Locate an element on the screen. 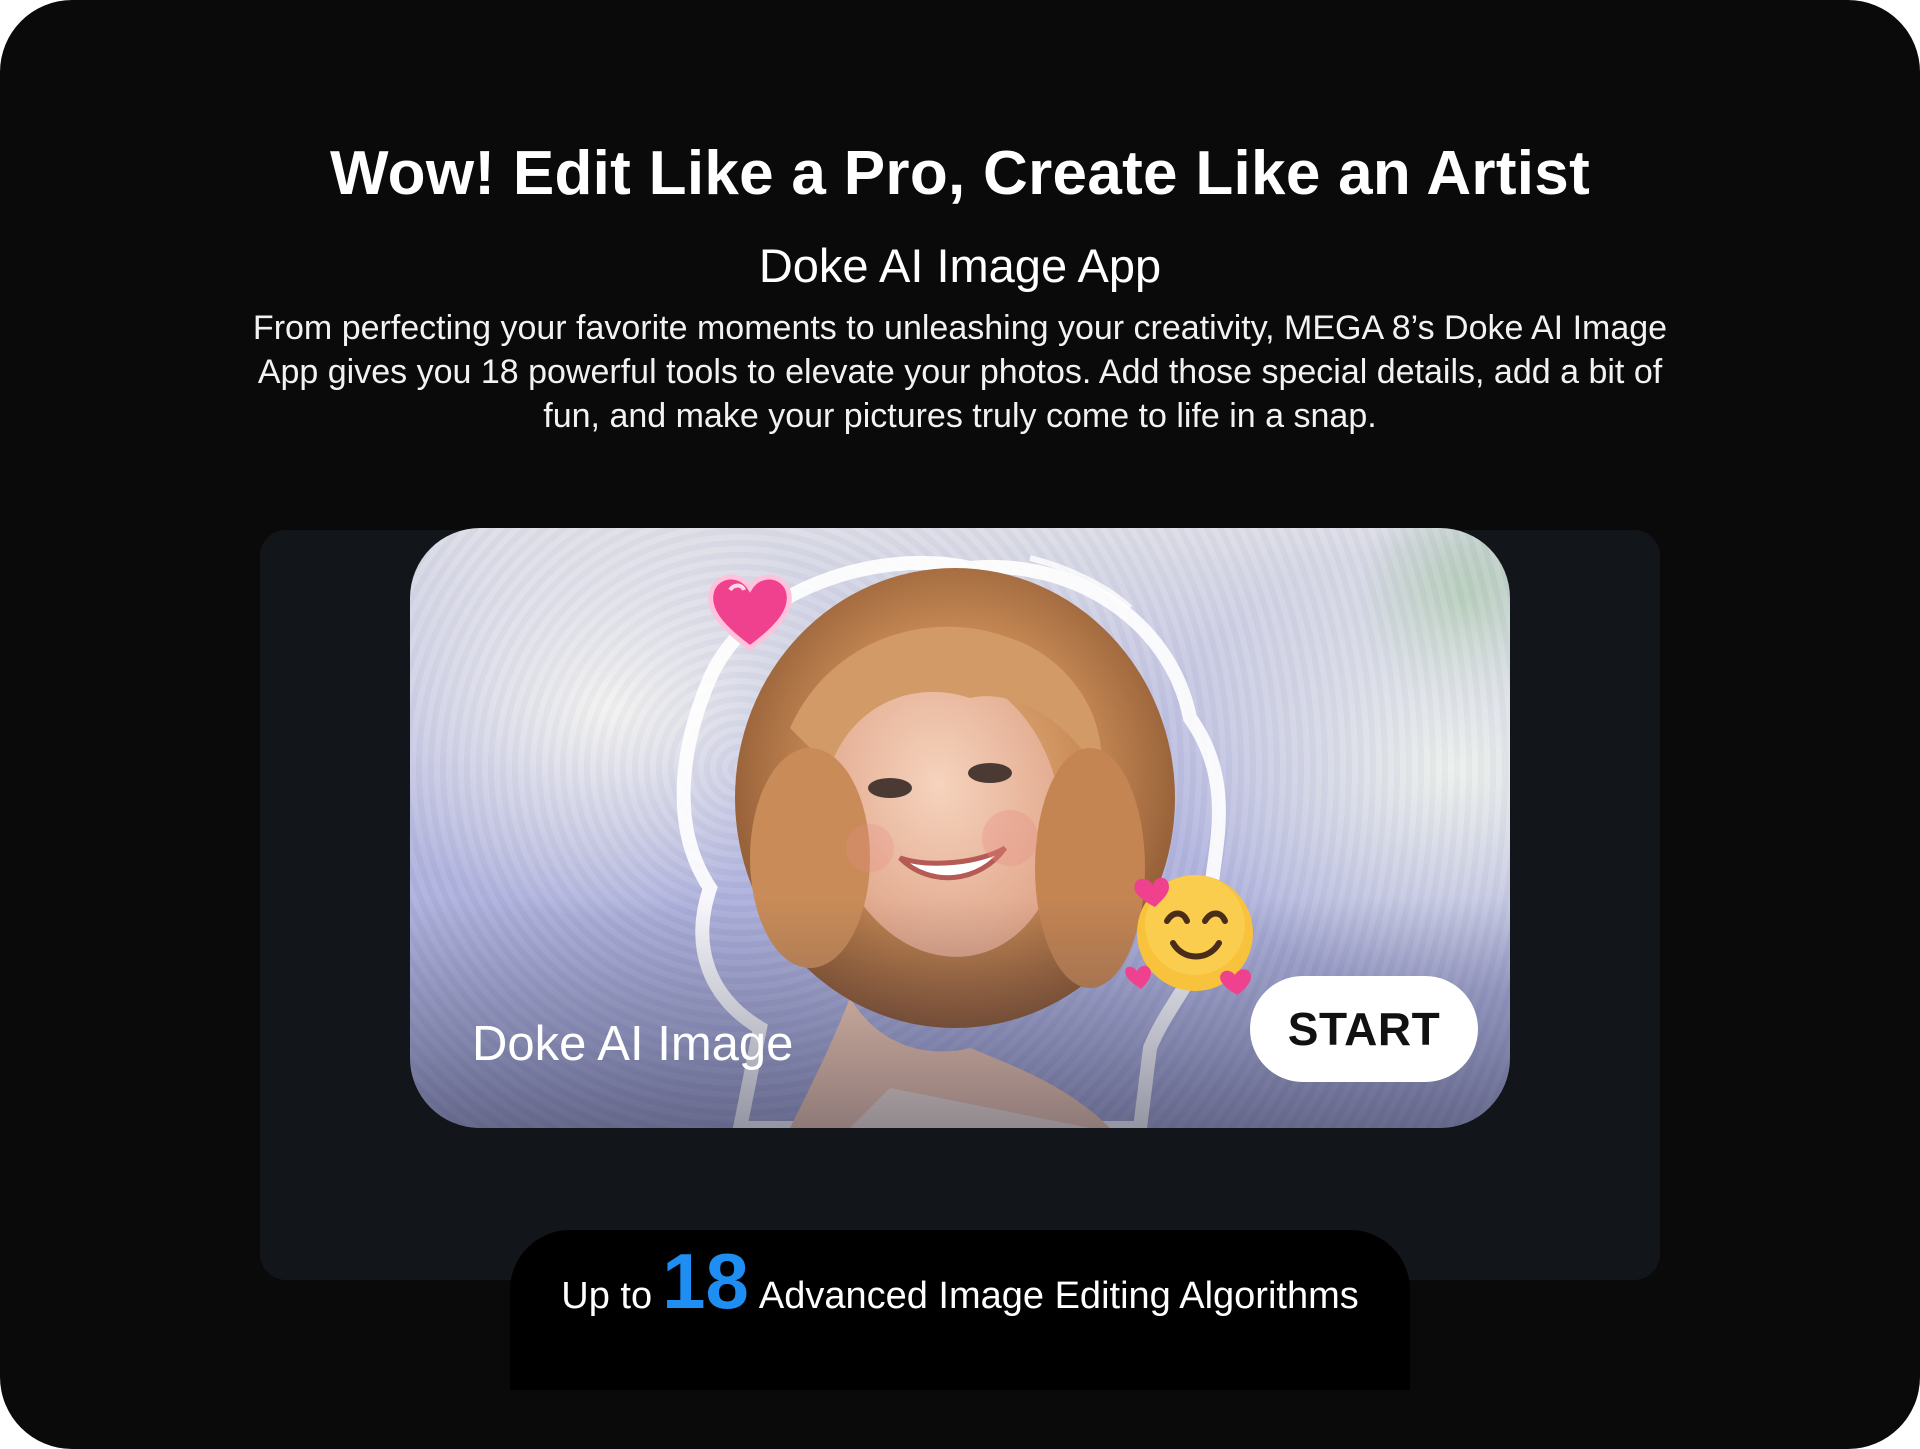  feature-prefix: Up to is located at coordinates (607, 1296).